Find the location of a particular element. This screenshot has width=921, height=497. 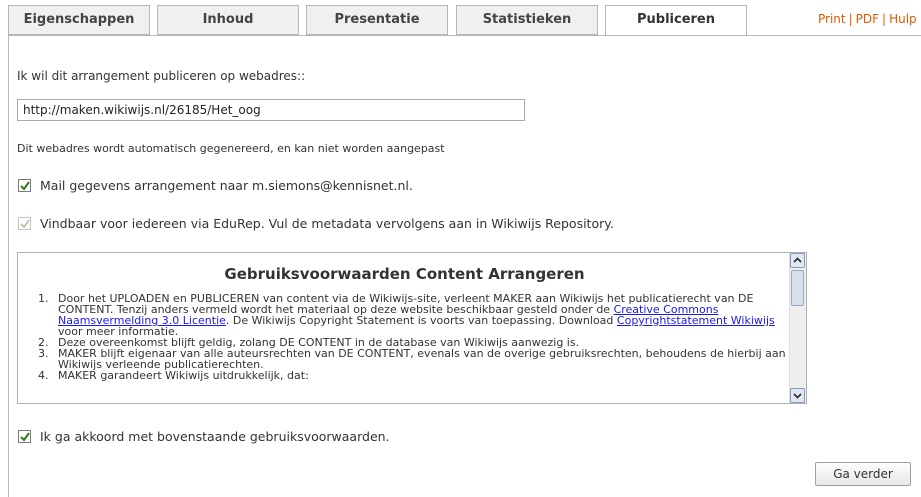

tab-presentatie: Presentatie is located at coordinates (377, 20).